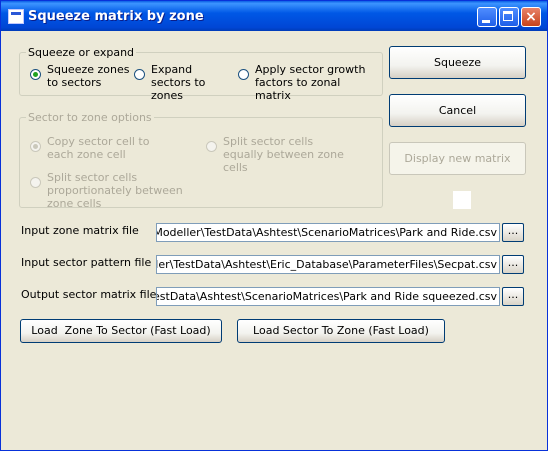  I want to click on load-zone-to-sector-button: Load Zone To Sector (Fast Load), so click(121, 331).